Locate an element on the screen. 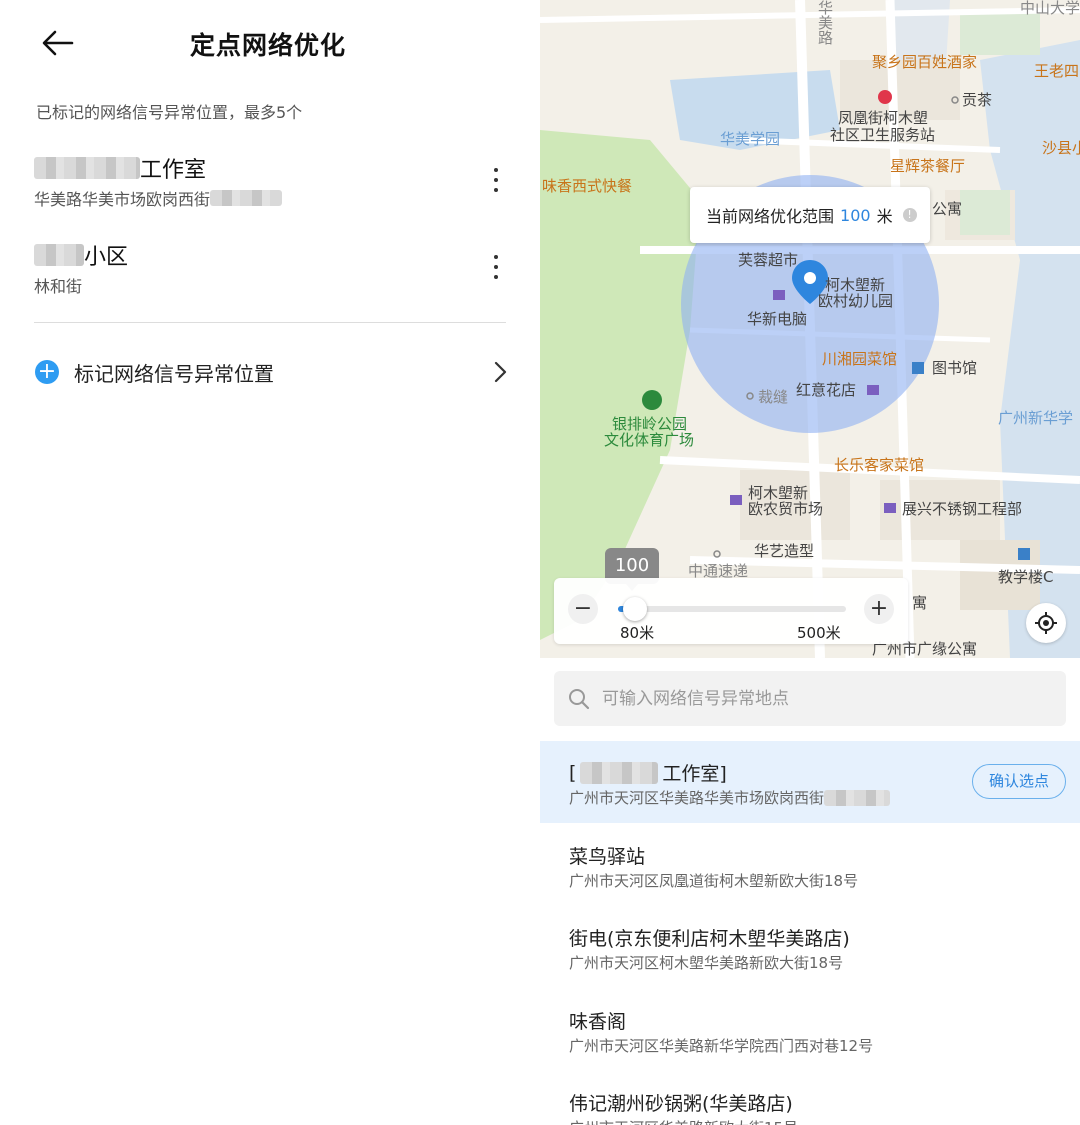 The height and width of the screenshot is (1125, 1080). location-address-text: 华美路华美市场欧岗西街 is located at coordinates (122, 199).